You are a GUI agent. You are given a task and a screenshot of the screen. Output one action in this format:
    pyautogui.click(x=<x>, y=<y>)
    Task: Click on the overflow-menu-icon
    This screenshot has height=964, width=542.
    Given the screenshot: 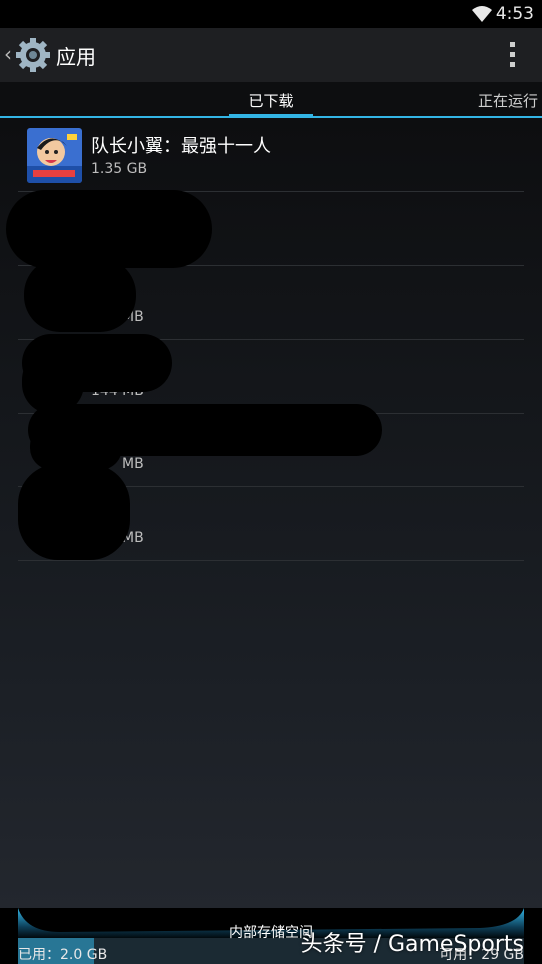 What is the action you would take?
    pyautogui.click(x=512, y=55)
    